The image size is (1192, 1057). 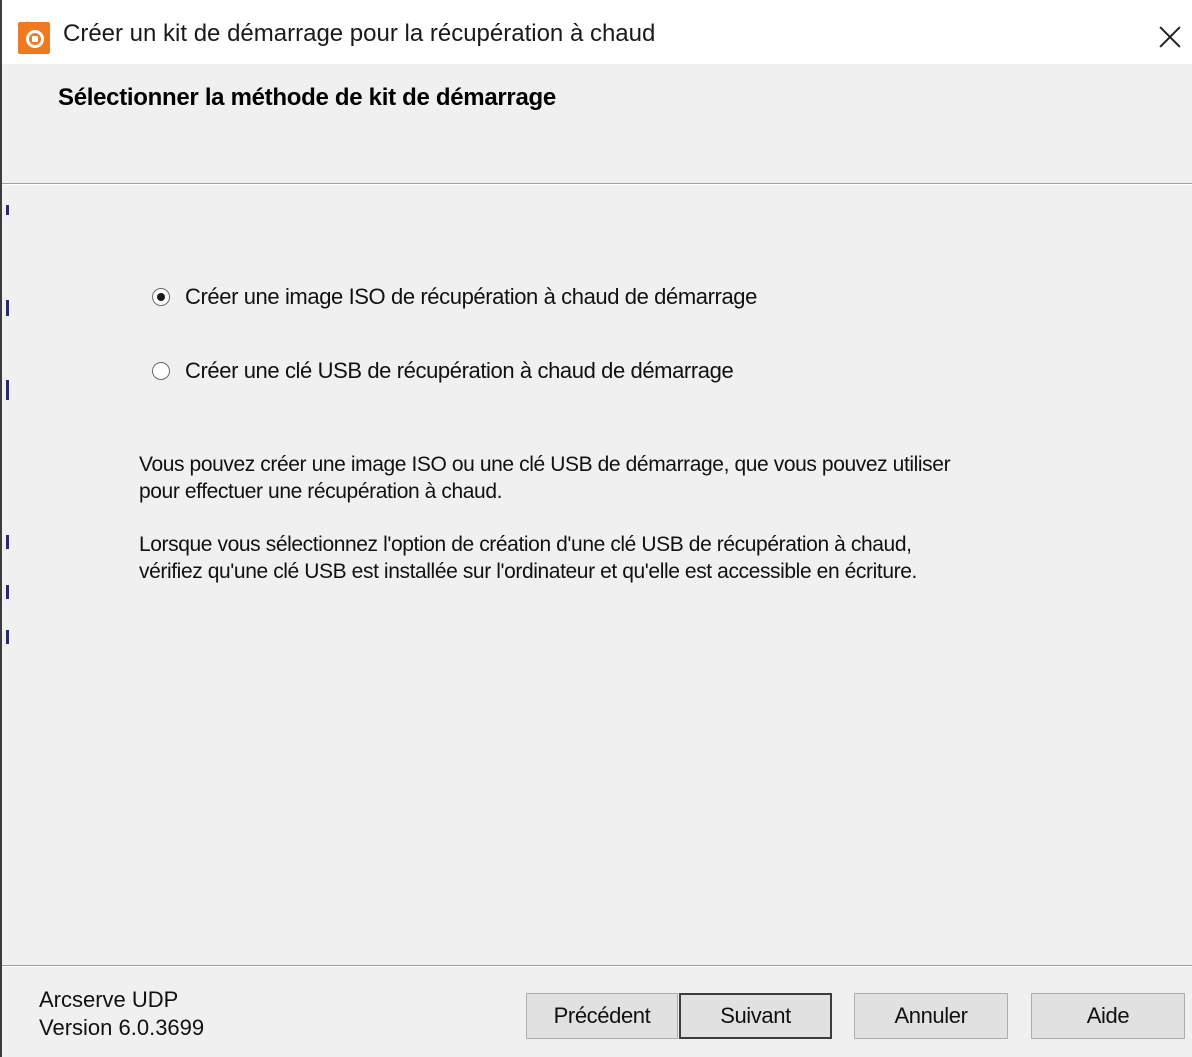 I want to click on product-version: Version 6.0.3699, so click(x=122, y=1027).